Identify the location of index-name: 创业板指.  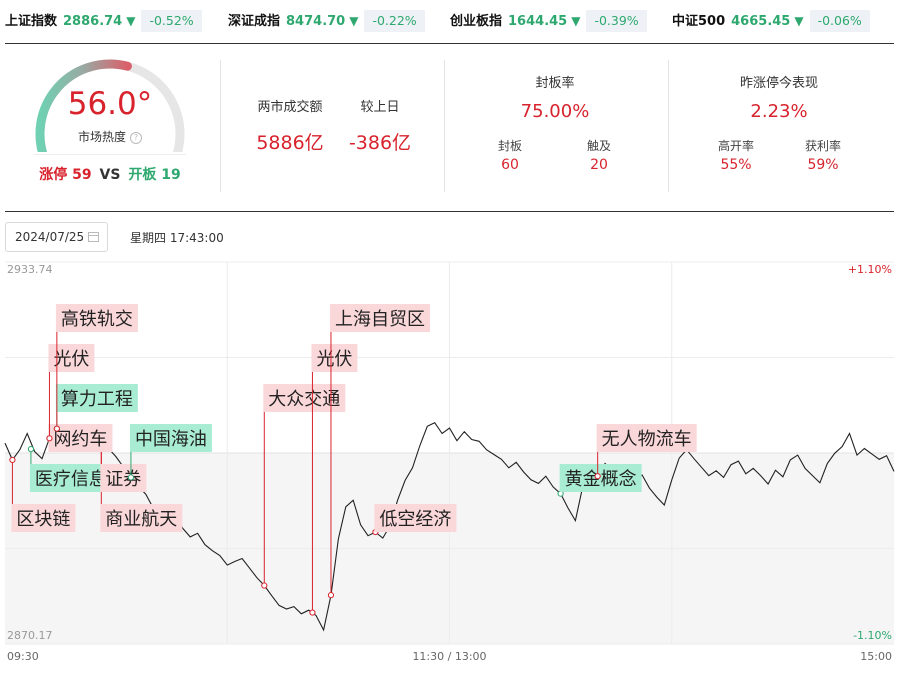
(476, 21).